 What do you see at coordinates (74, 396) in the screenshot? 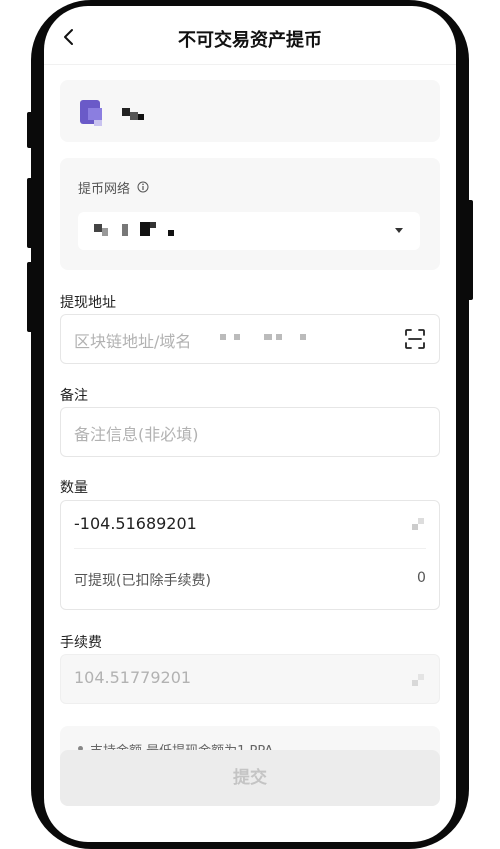
I see `memo-label: 备注` at bounding box center [74, 396].